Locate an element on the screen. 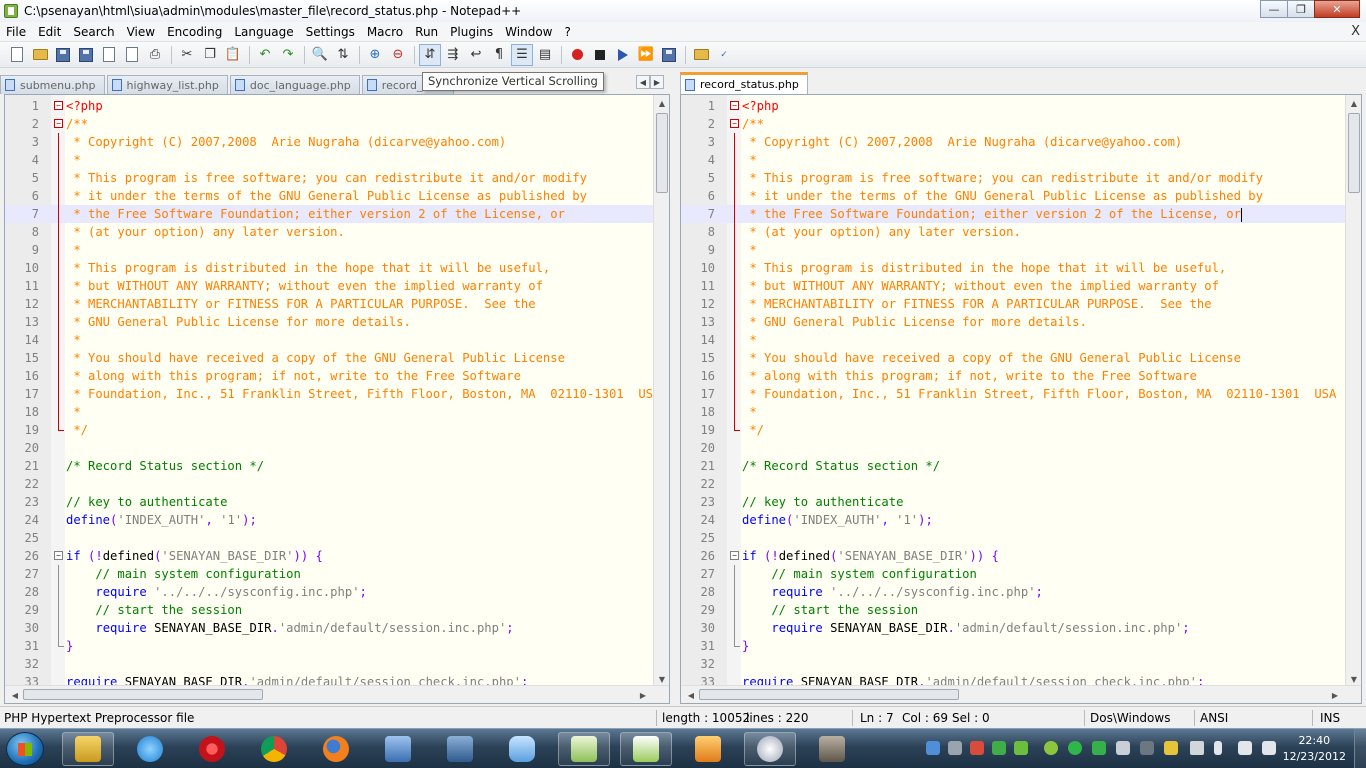 This screenshot has height=768, width=1366. minimize-button: — is located at coordinates (1274, 9).